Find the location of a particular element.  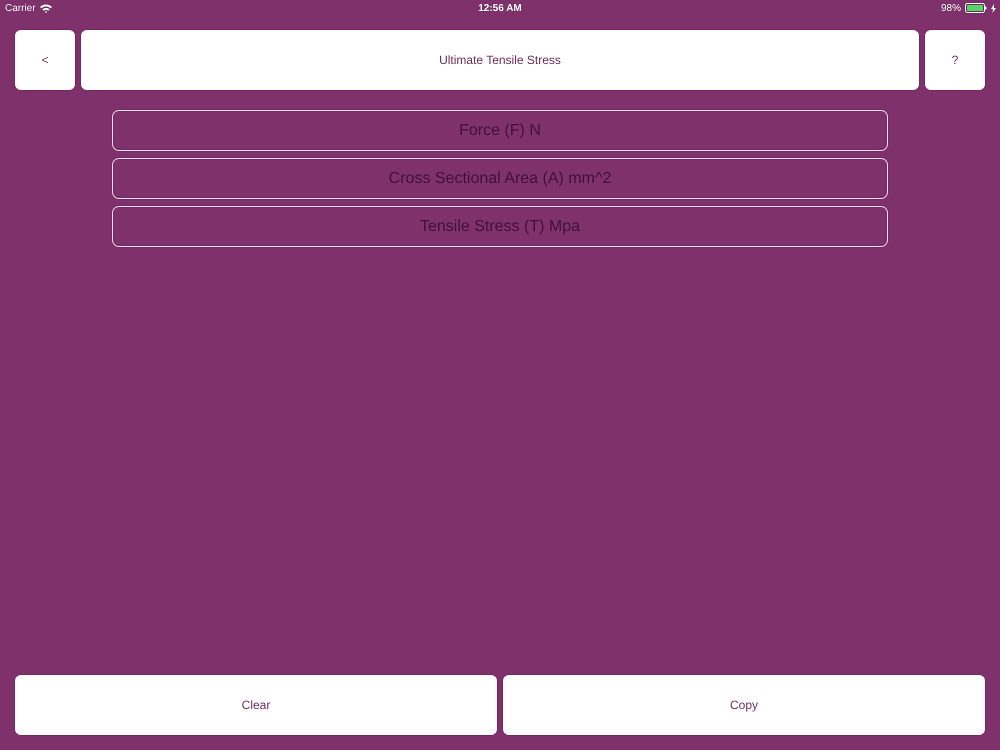

input-field: Force (F) N is located at coordinates (500, 130).